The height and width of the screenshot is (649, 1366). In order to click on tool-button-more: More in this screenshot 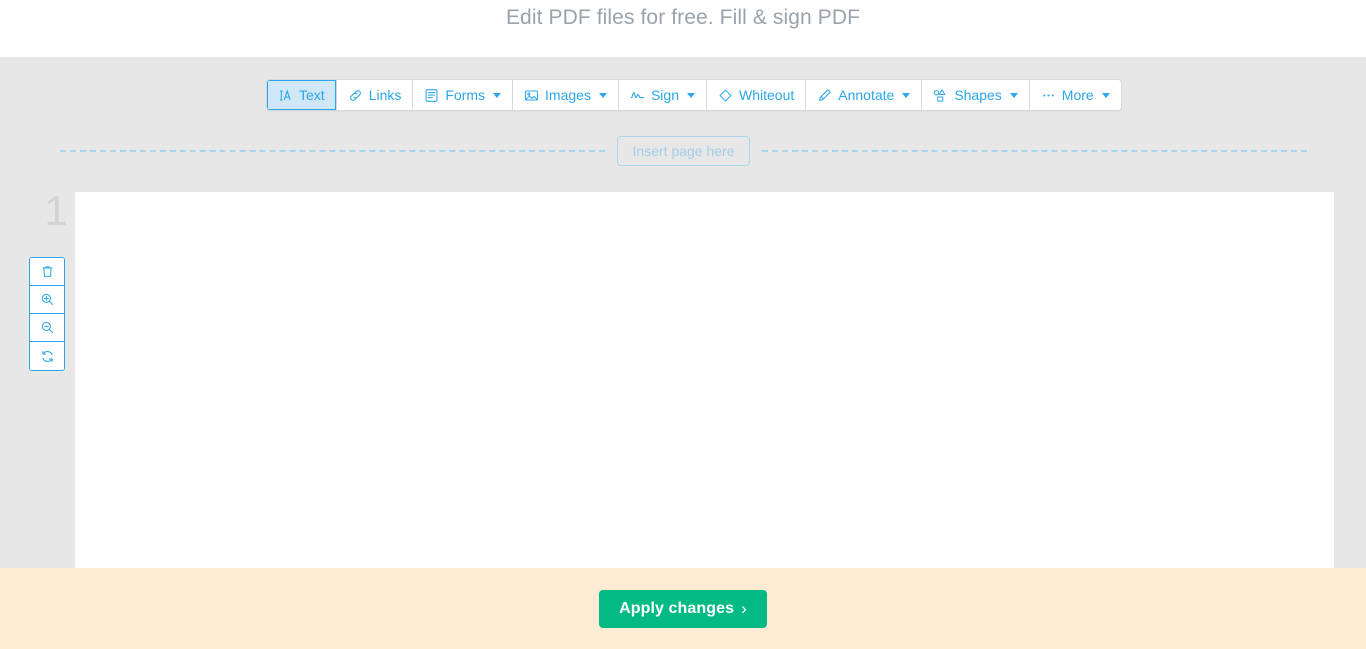, I will do `click(1075, 95)`.